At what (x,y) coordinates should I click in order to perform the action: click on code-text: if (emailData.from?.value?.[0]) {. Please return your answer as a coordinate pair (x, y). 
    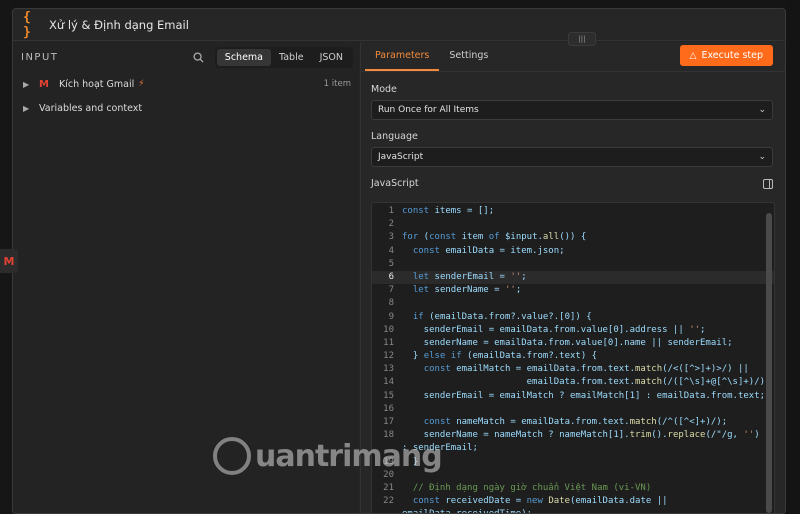
    Looking at the image, I should click on (502, 316).